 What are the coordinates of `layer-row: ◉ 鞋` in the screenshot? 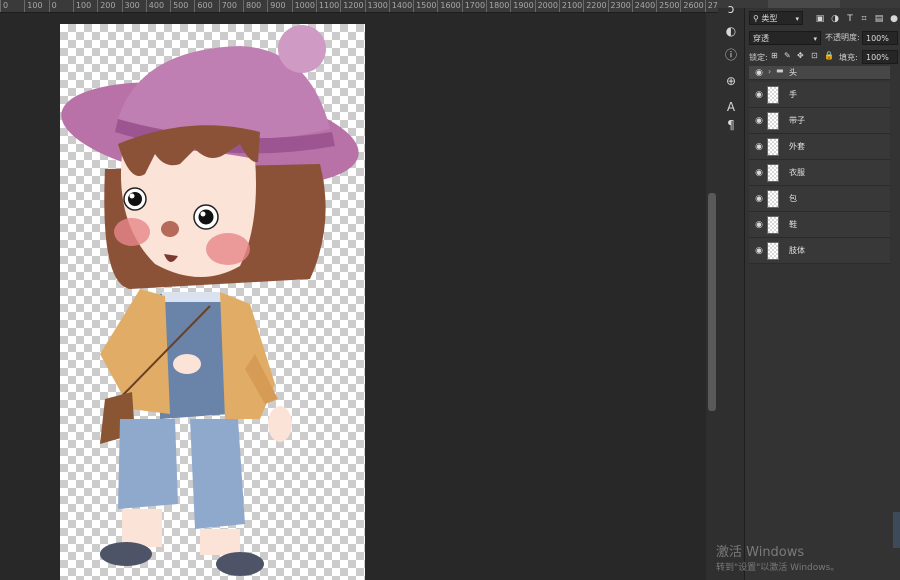 It's located at (819, 225).